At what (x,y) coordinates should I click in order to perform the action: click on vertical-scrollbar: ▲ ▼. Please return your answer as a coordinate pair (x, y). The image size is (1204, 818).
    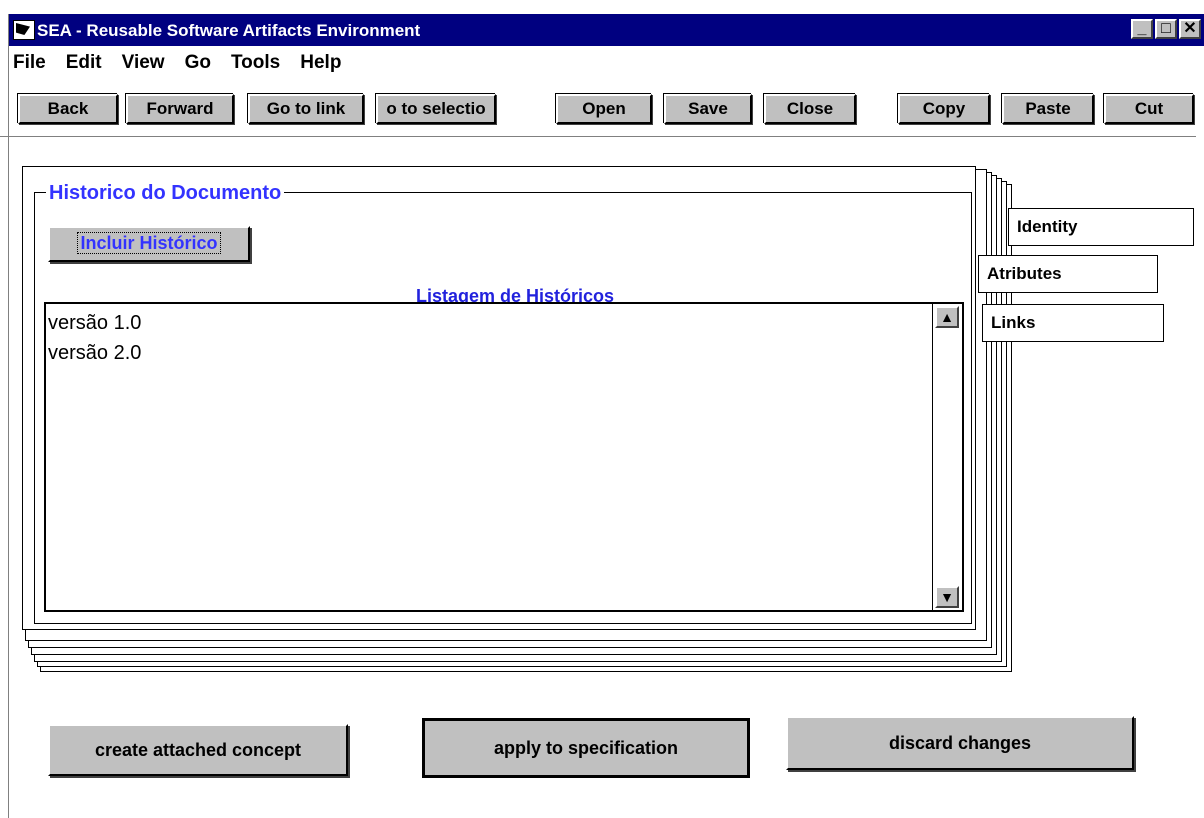
    Looking at the image, I should click on (947, 457).